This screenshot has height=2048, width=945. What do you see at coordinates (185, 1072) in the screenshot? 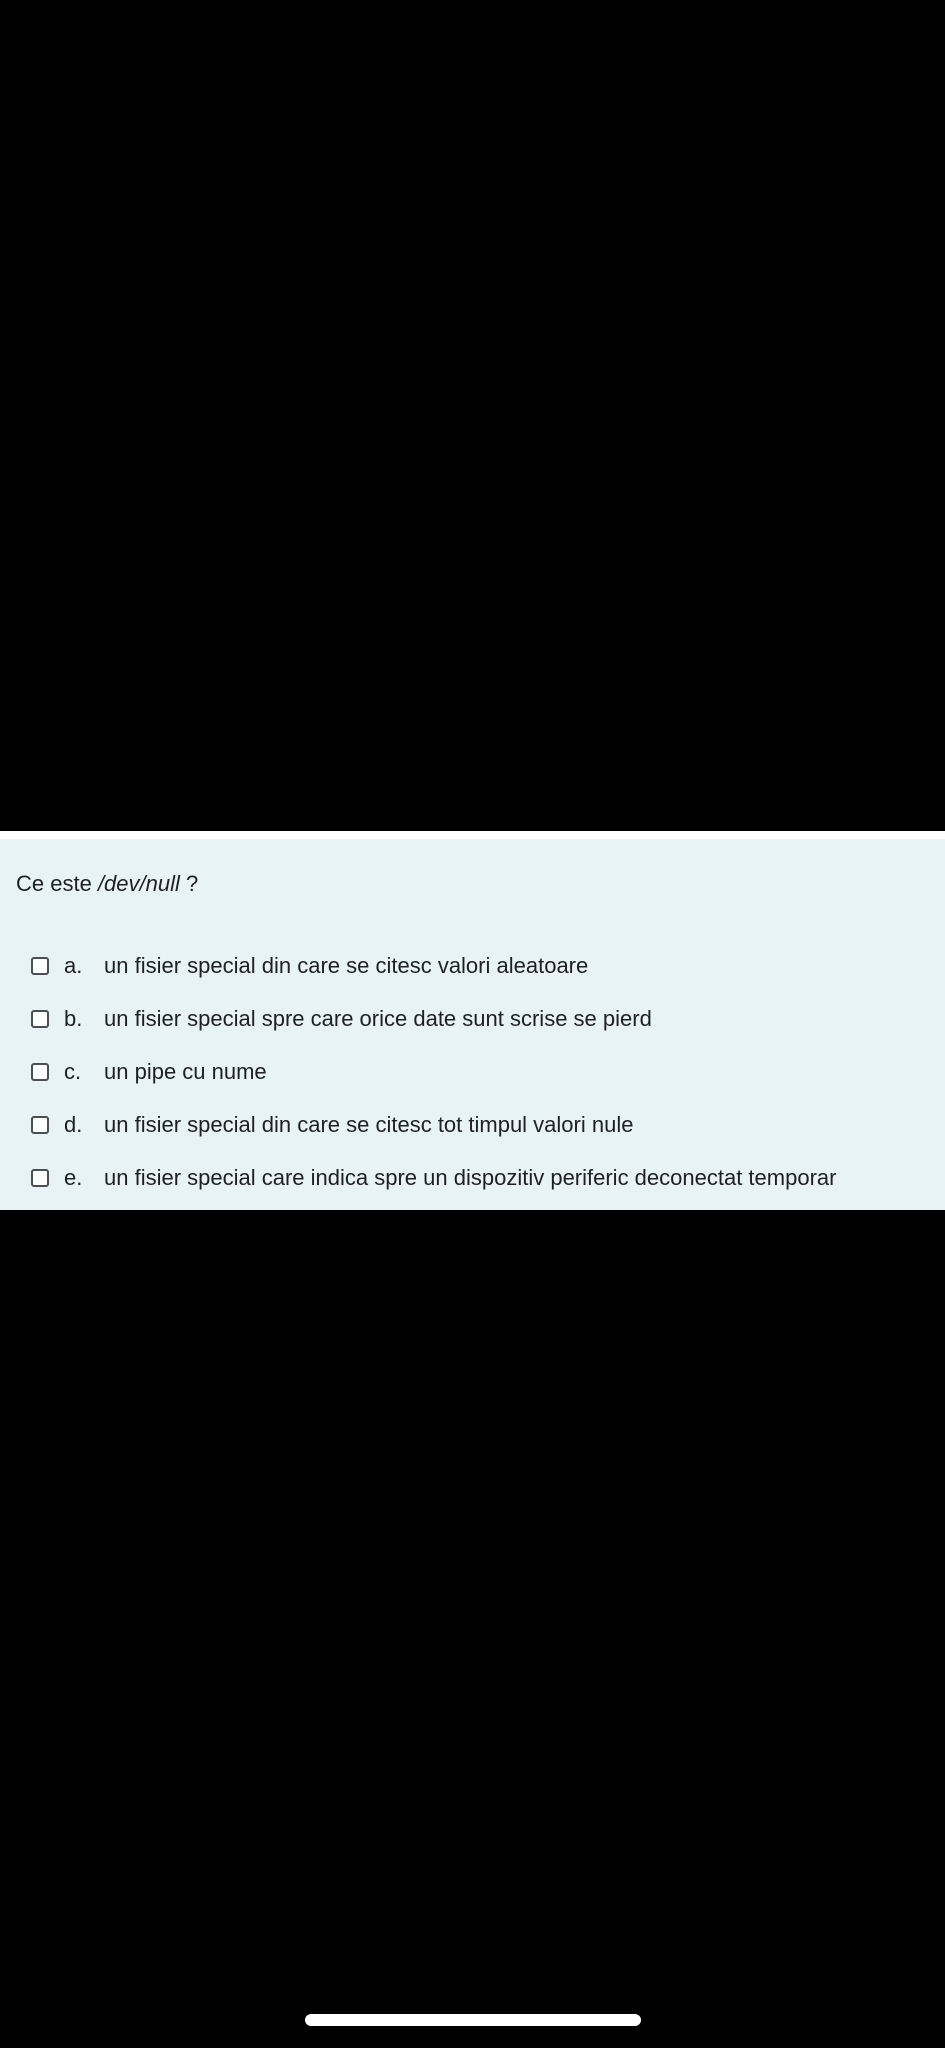
I see `answer-text-c: un pipe cu nume` at bounding box center [185, 1072].